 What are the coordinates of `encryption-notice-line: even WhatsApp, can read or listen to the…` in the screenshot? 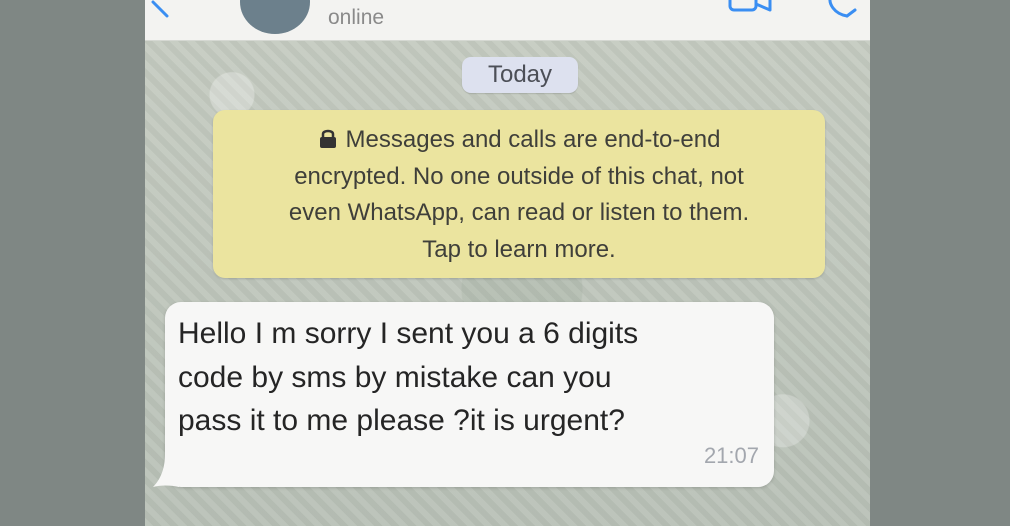 It's located at (519, 212).